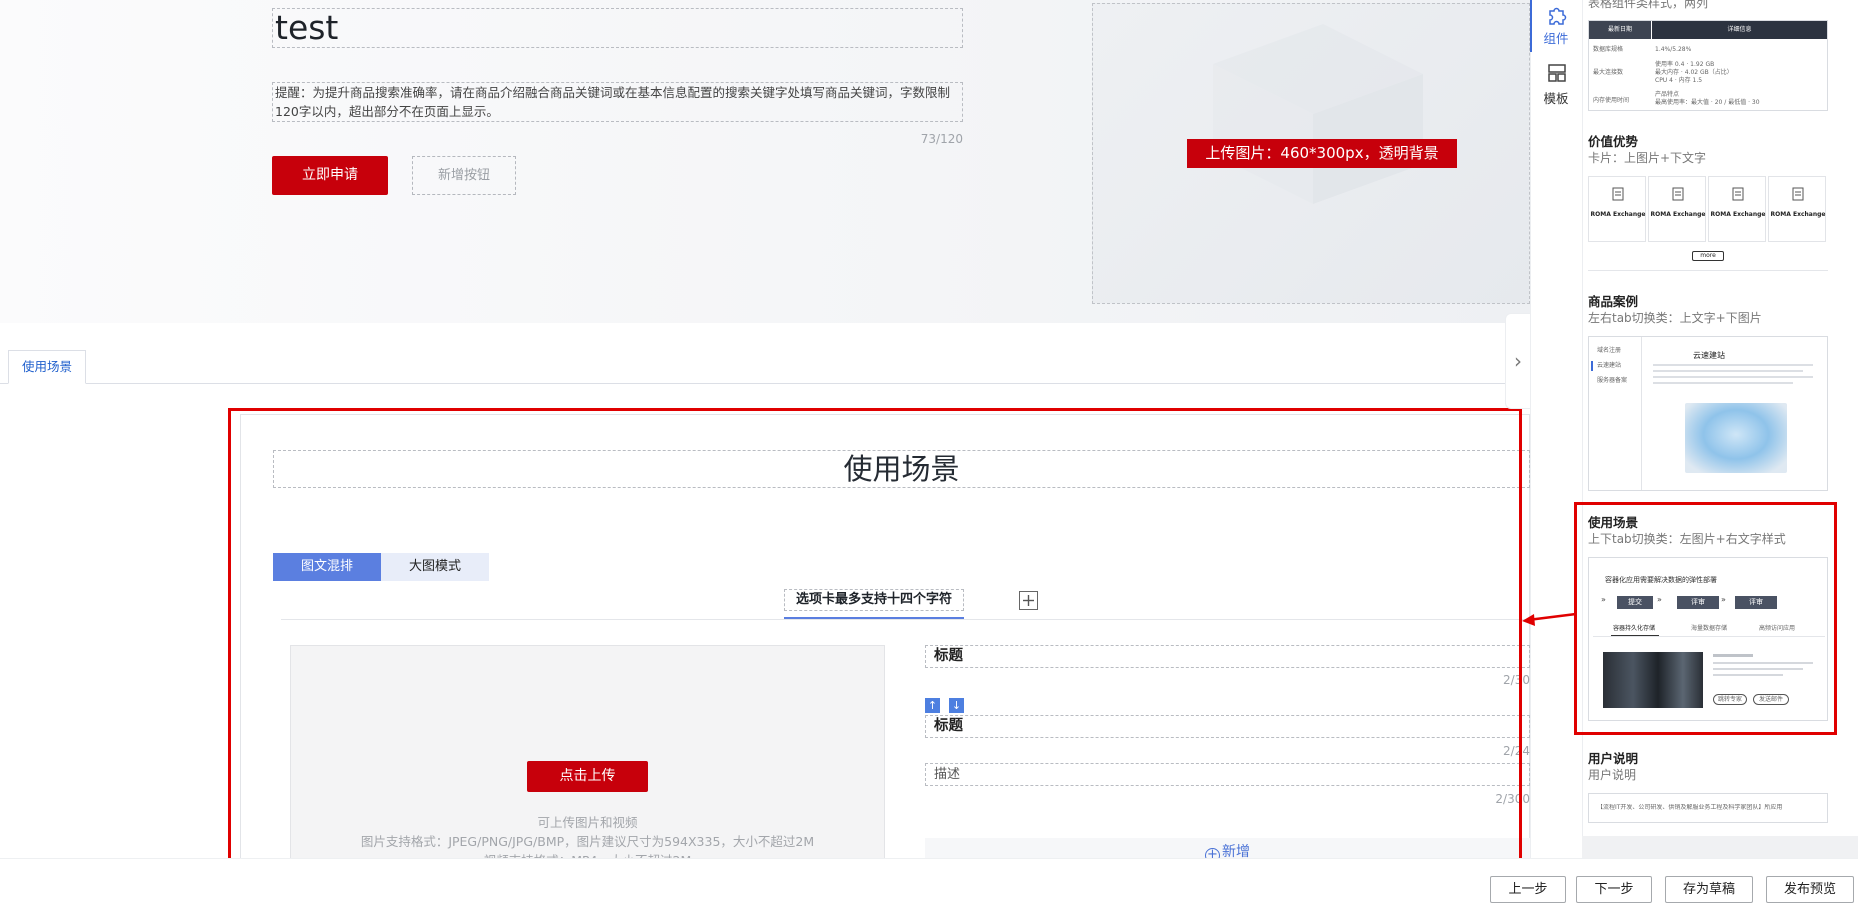  Describe the element at coordinates (1592, 366) in the screenshot. I see `thumb-tab-indicator` at that location.